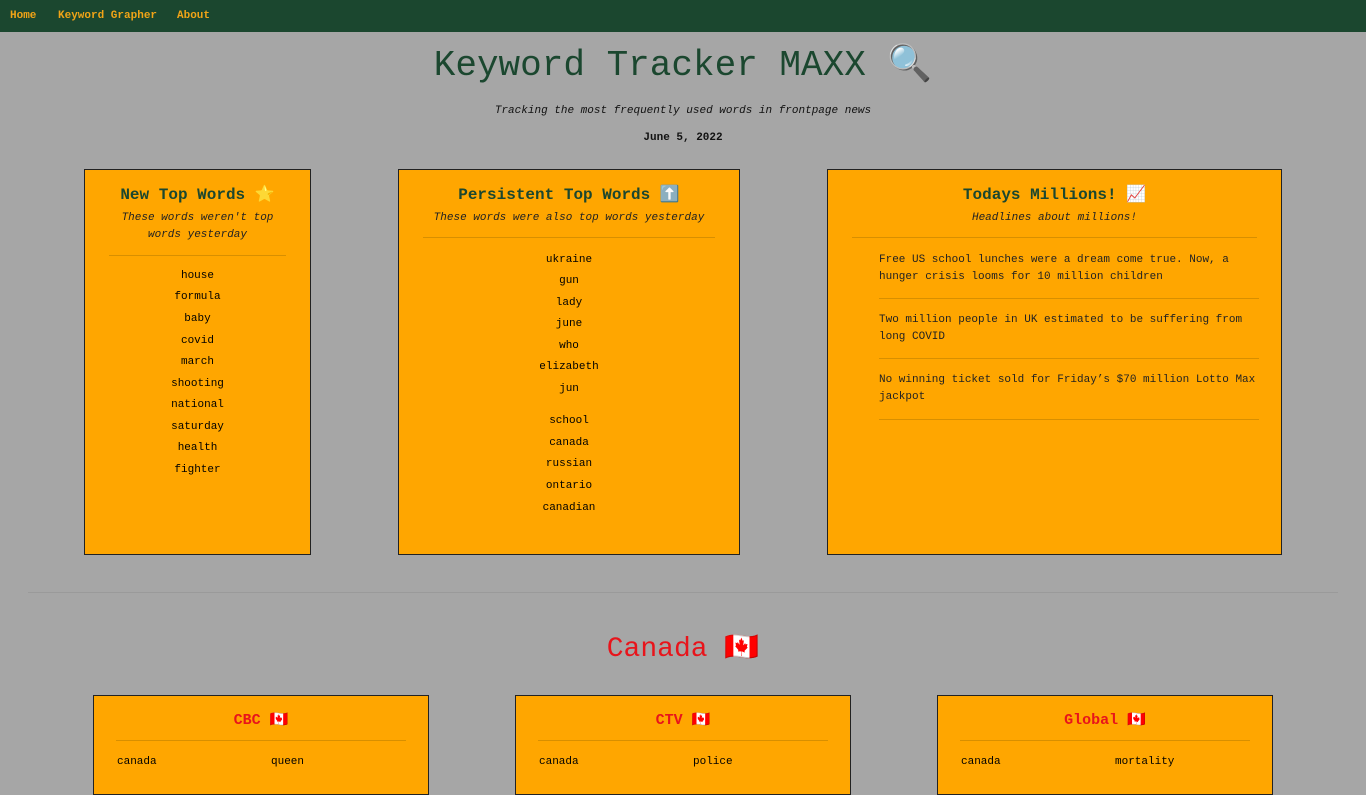 The width and height of the screenshot is (1366, 795). Describe the element at coordinates (683, 138) in the screenshot. I see `page-date: June 5, 2022` at that location.